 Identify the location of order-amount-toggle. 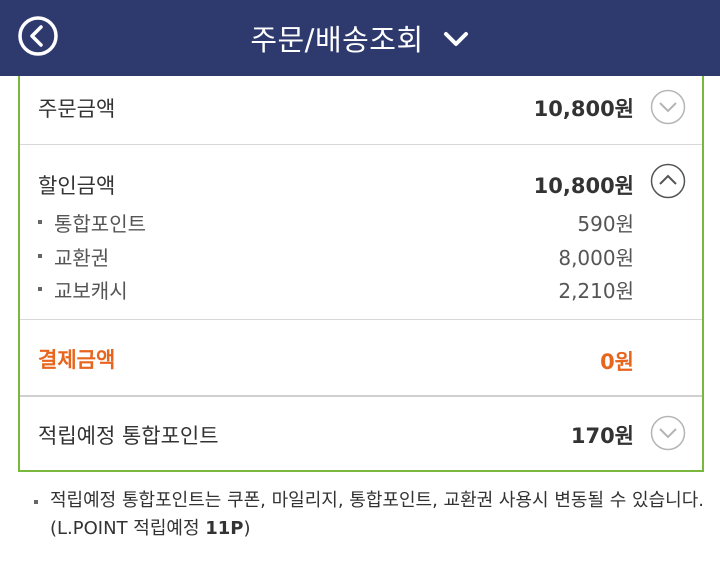
(668, 107).